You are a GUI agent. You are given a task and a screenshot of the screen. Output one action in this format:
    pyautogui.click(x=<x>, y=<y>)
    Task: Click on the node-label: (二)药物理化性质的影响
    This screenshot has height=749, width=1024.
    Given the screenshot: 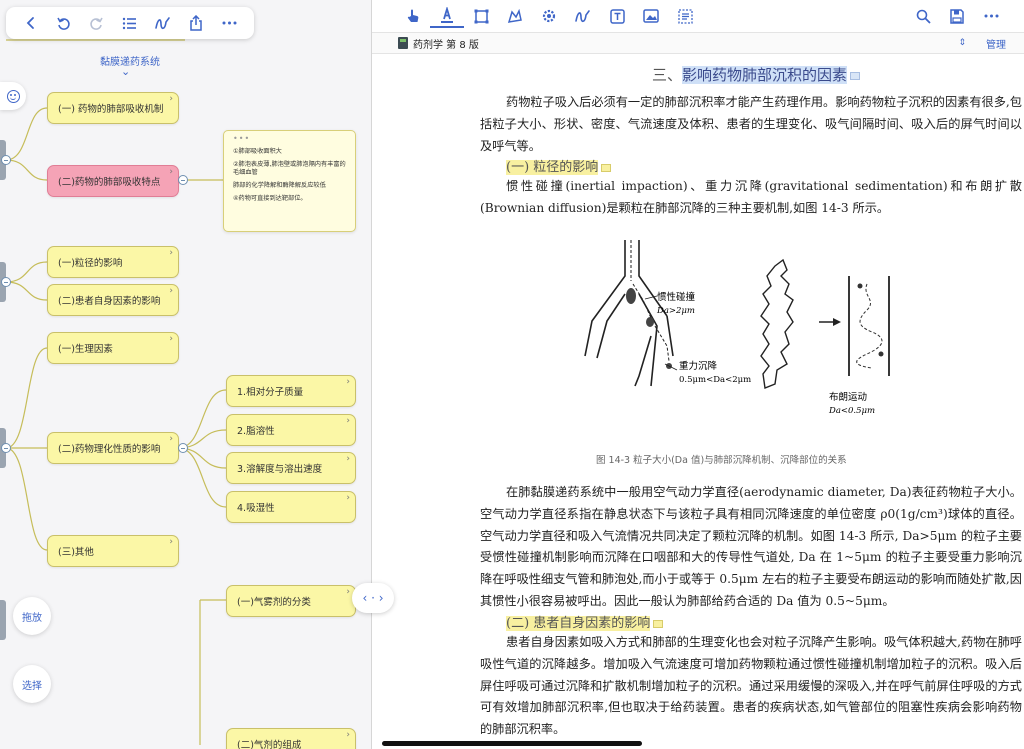 What is the action you would take?
    pyautogui.click(x=109, y=449)
    